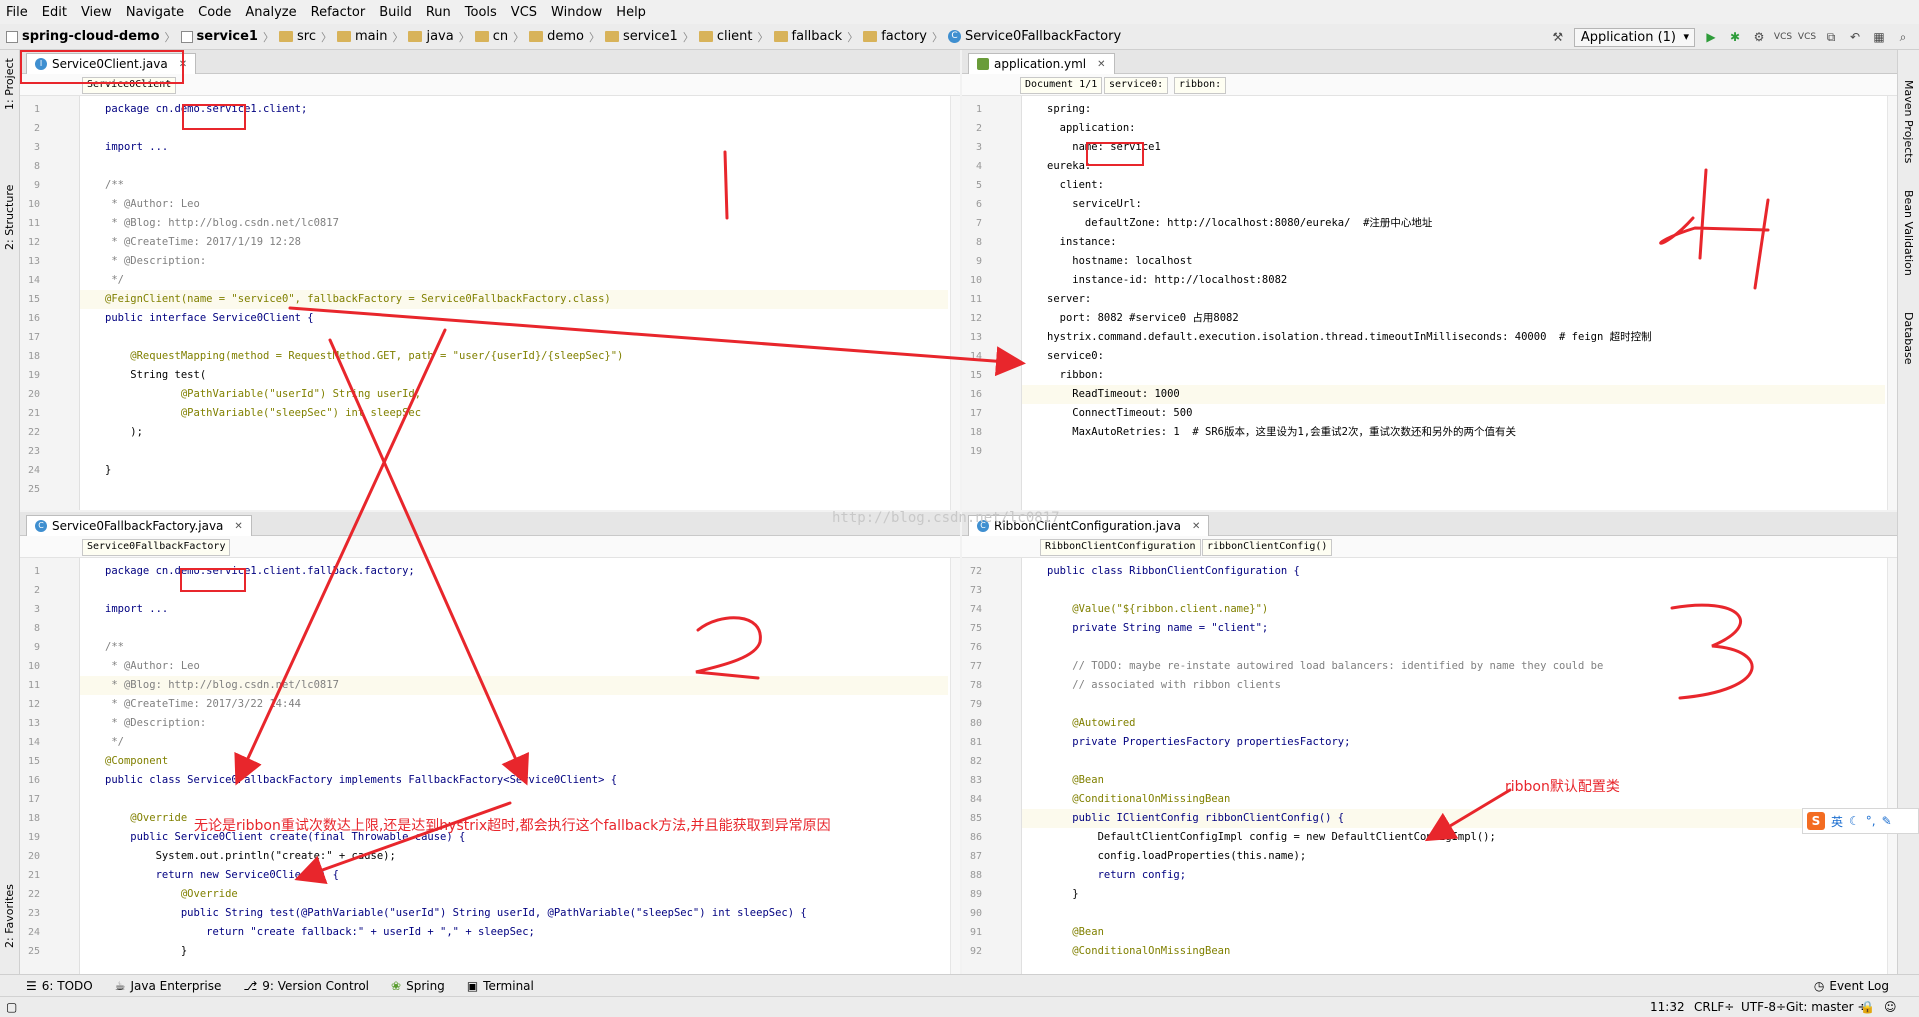 This screenshot has width=1919, height=1017. I want to click on favorites-tool-tab: 2: Favorites, so click(9, 916).